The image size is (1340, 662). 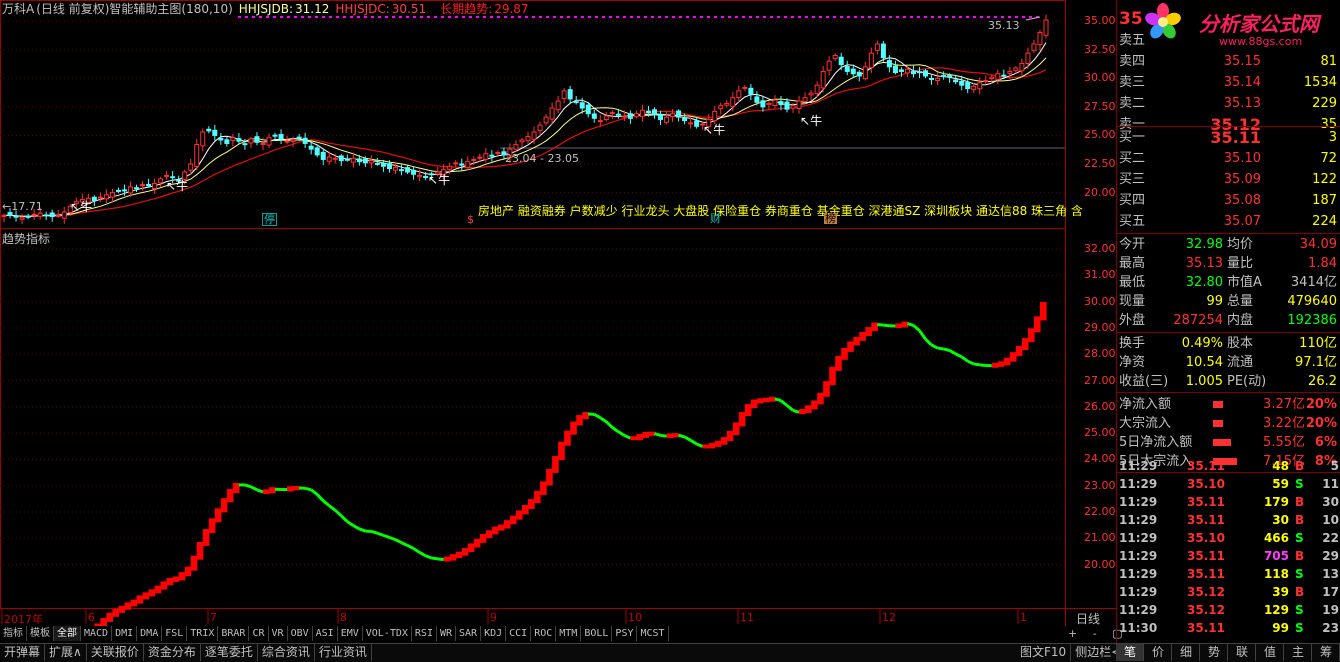 What do you see at coordinates (1298, 652) in the screenshot?
I see `nav-tab: 主` at bounding box center [1298, 652].